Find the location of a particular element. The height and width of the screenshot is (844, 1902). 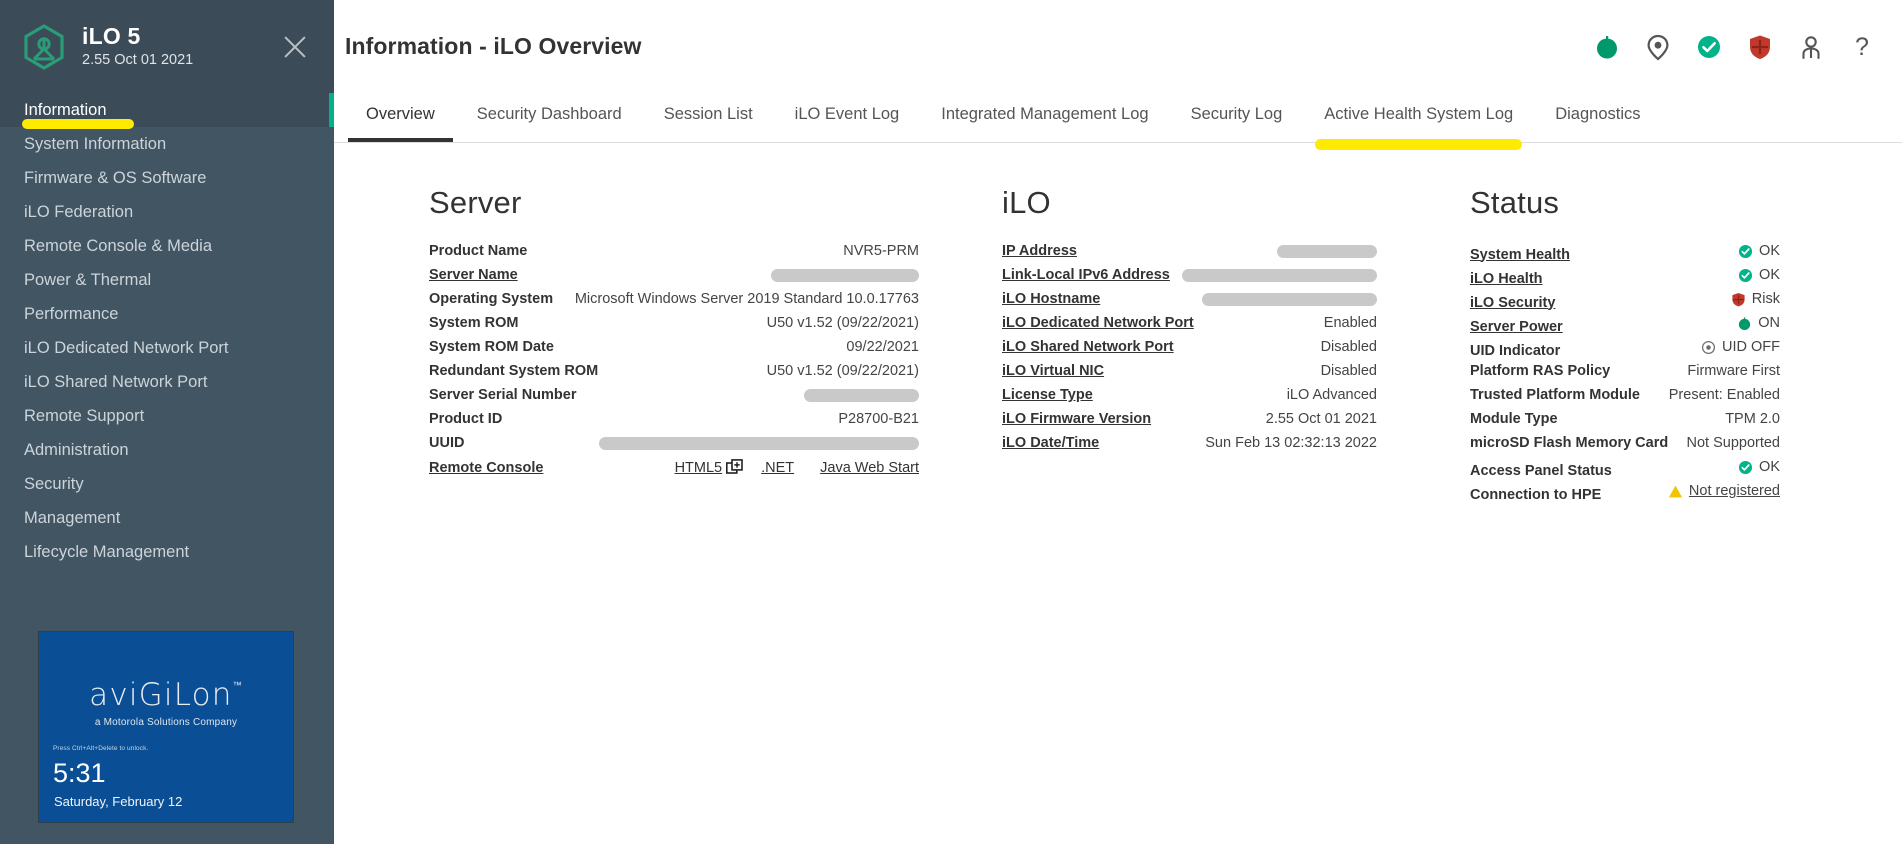

sidebar-item-firmware-os-software: Firmware & OS Software is located at coordinates (167, 178).